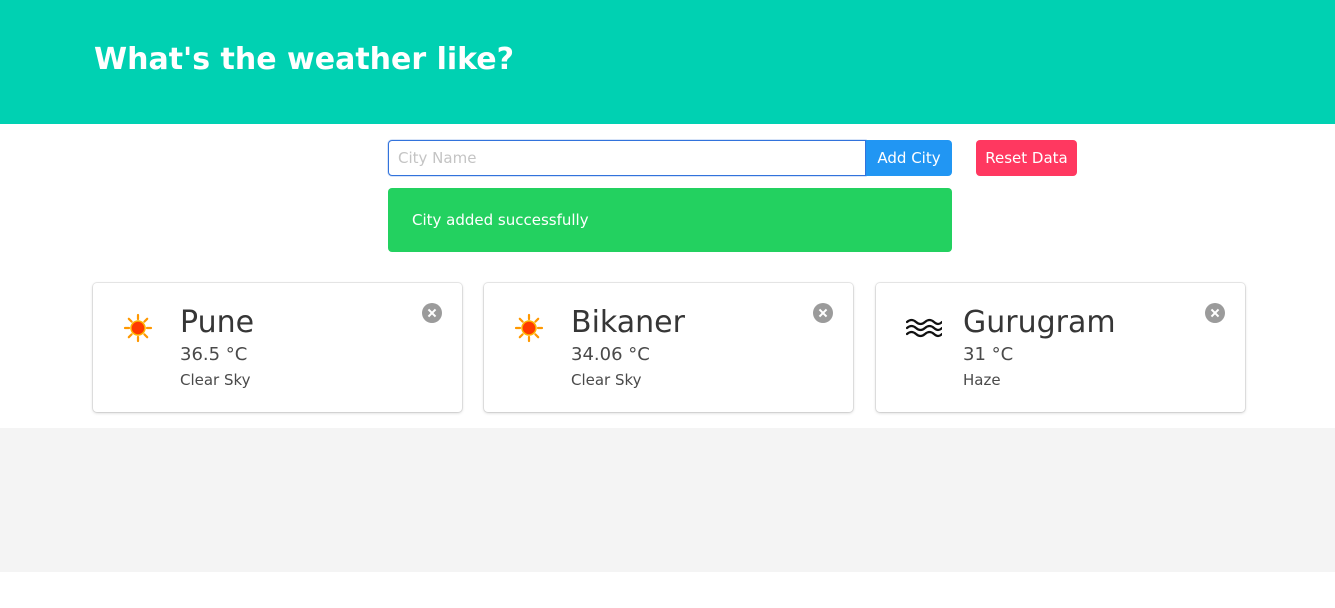 The height and width of the screenshot is (608, 1335). Describe the element at coordinates (1039, 322) in the screenshot. I see `city-name: Gurugram` at that location.